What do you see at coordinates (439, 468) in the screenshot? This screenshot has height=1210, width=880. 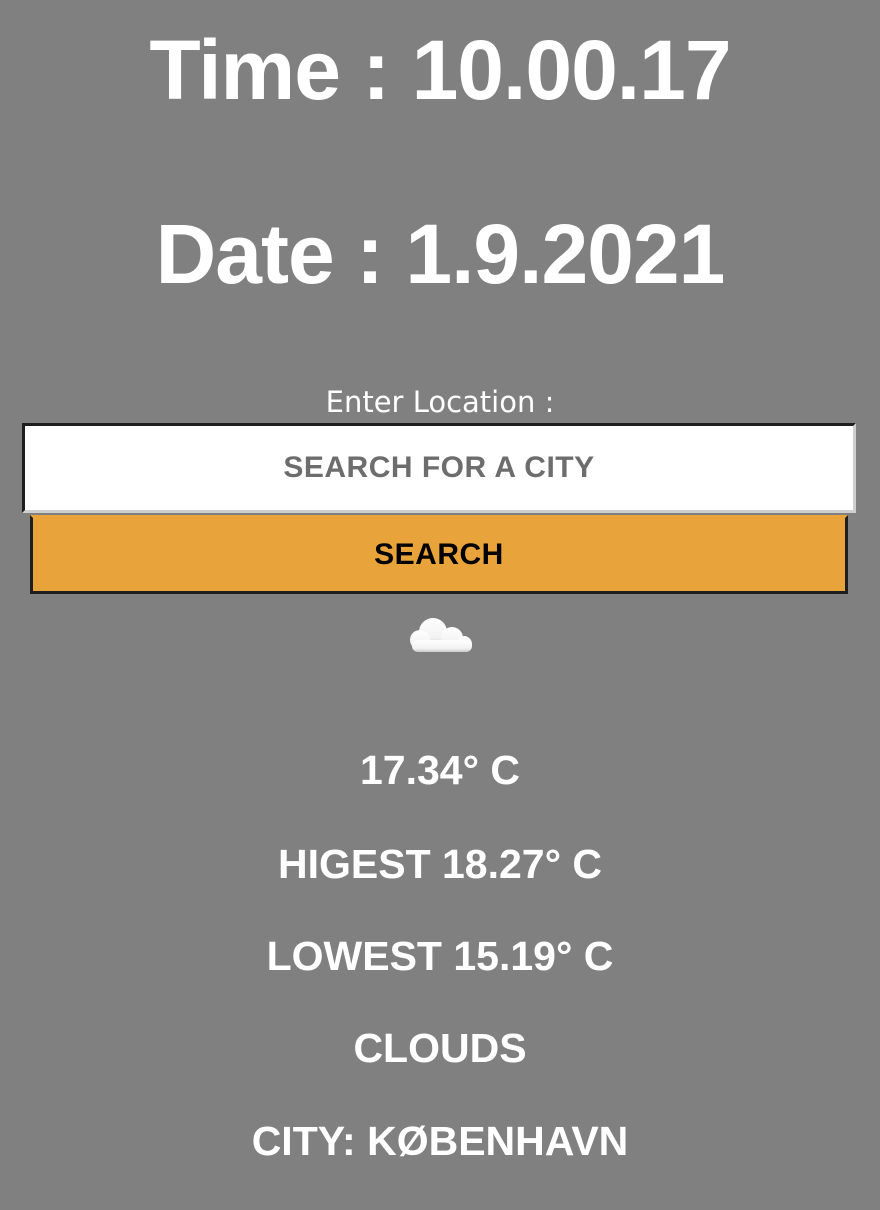 I see `city-search-input` at bounding box center [439, 468].